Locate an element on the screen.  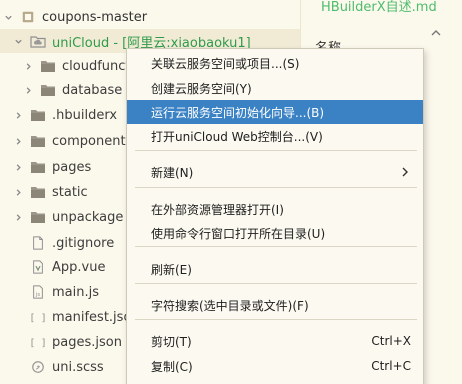
submenu-arrow-icon is located at coordinates (406, 172).